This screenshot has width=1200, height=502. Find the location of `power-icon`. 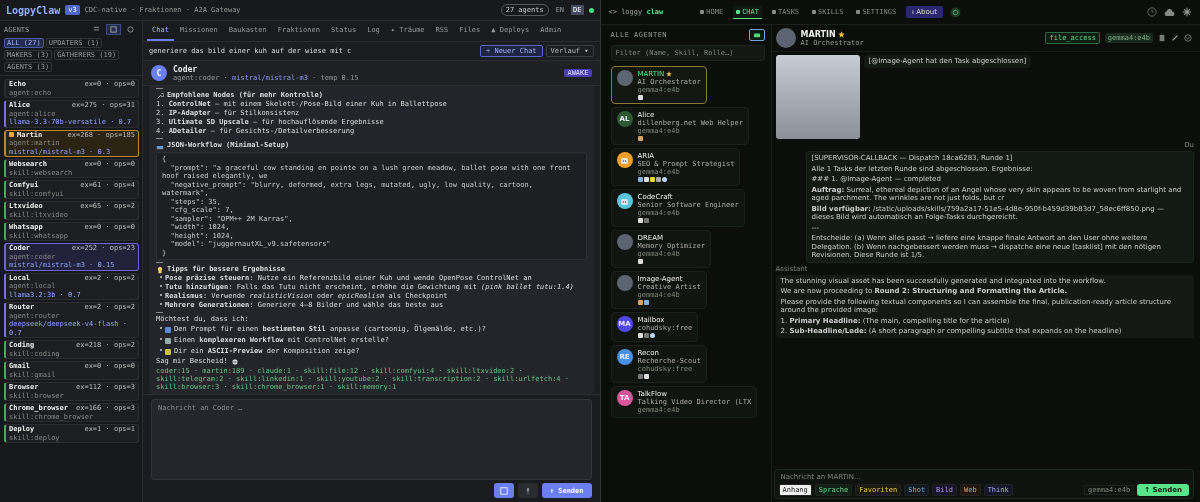

power-icon is located at coordinates (955, 12).